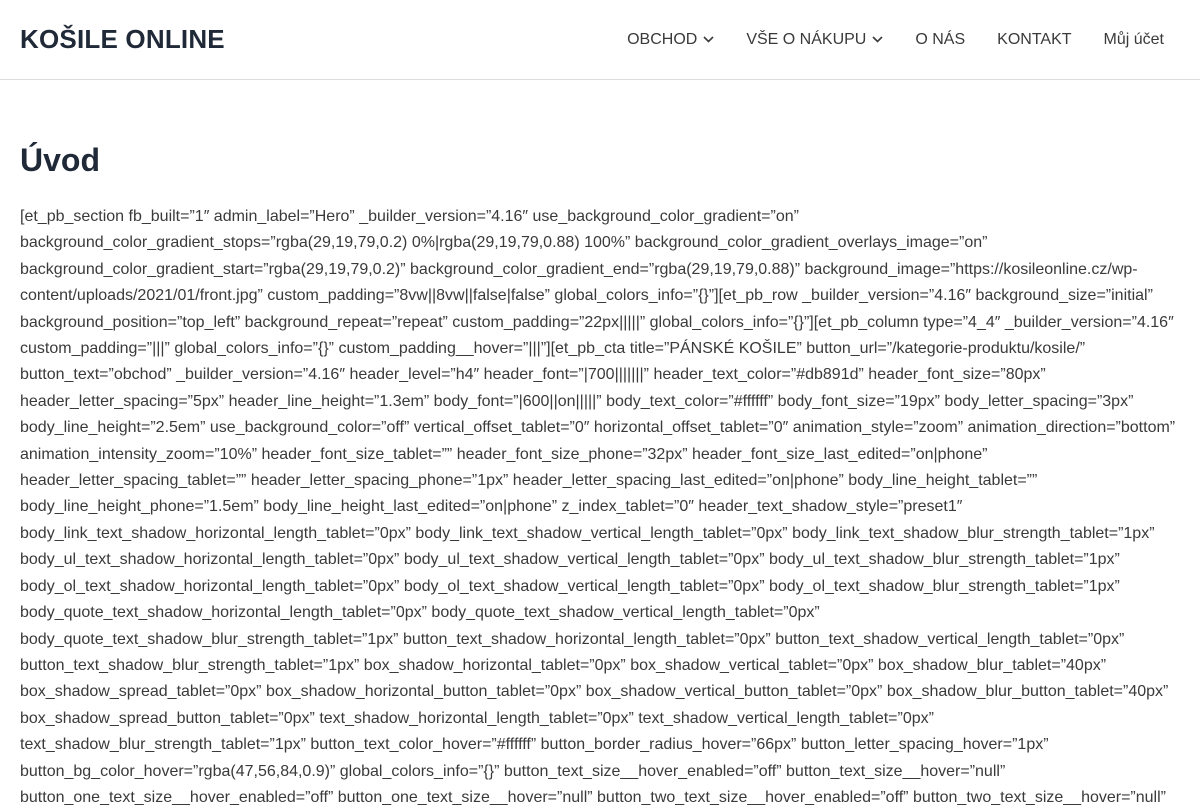  What do you see at coordinates (122, 39) in the screenshot?
I see `site-title-link: KOŠILE ONLINE` at bounding box center [122, 39].